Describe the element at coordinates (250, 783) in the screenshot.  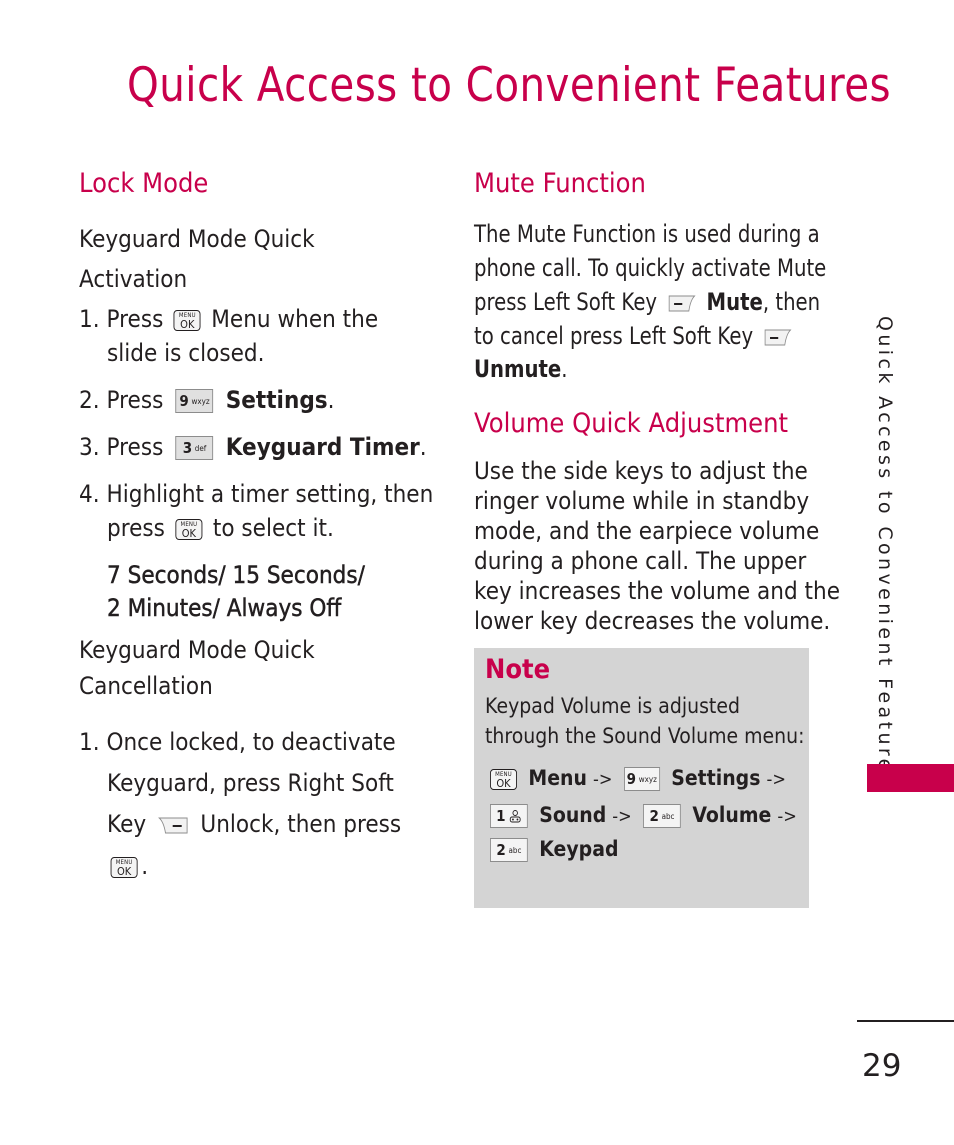
I see `cancellation-step-1-line2: Keyguard, press Right Soft` at that location.